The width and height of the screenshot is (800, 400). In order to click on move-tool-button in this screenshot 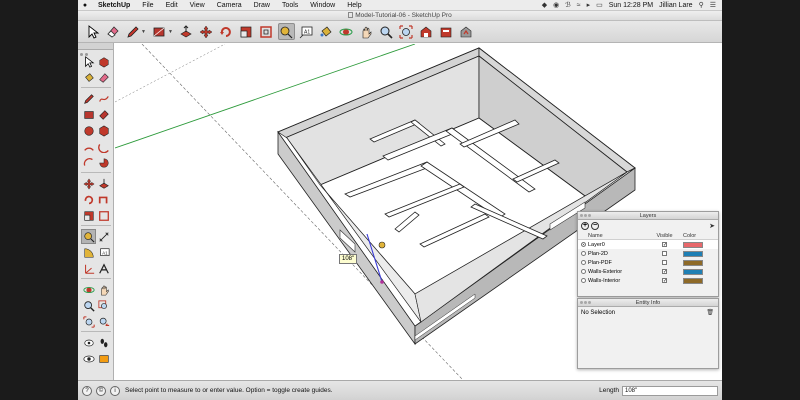, I will do `click(206, 31)`.